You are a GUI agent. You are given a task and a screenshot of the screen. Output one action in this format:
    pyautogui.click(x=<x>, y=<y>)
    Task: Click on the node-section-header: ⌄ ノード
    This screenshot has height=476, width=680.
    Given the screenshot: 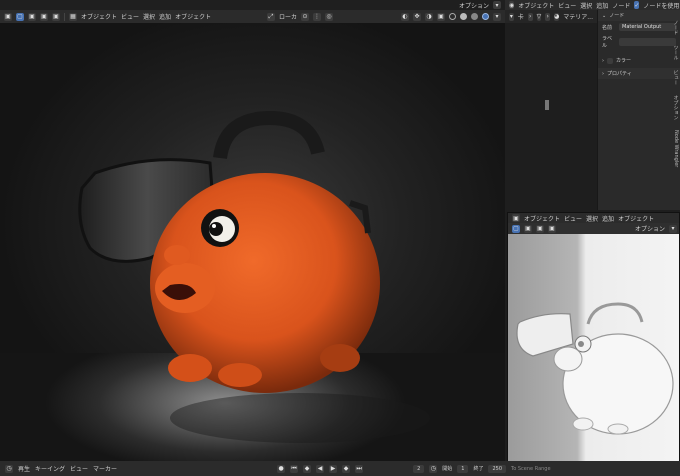 What is the action you would take?
    pyautogui.click(x=639, y=15)
    